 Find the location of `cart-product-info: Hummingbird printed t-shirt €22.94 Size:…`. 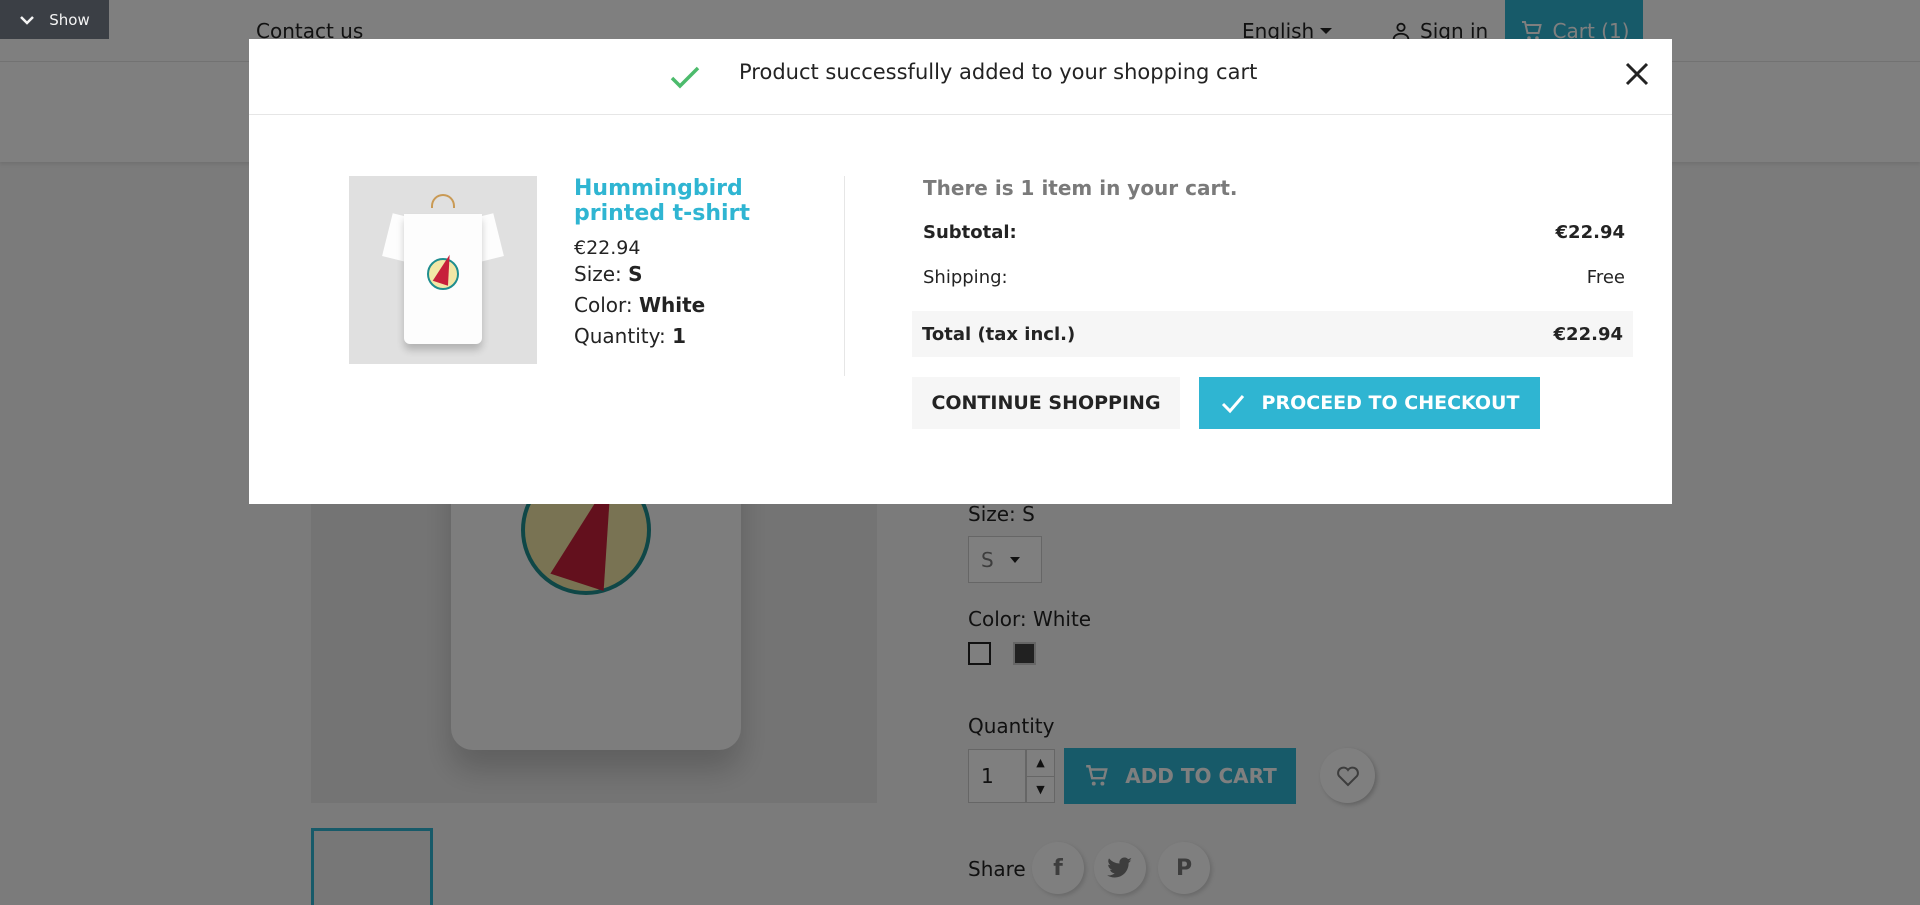

cart-product-info: Hummingbird printed t-shirt €22.94 Size:… is located at coordinates (686, 264).